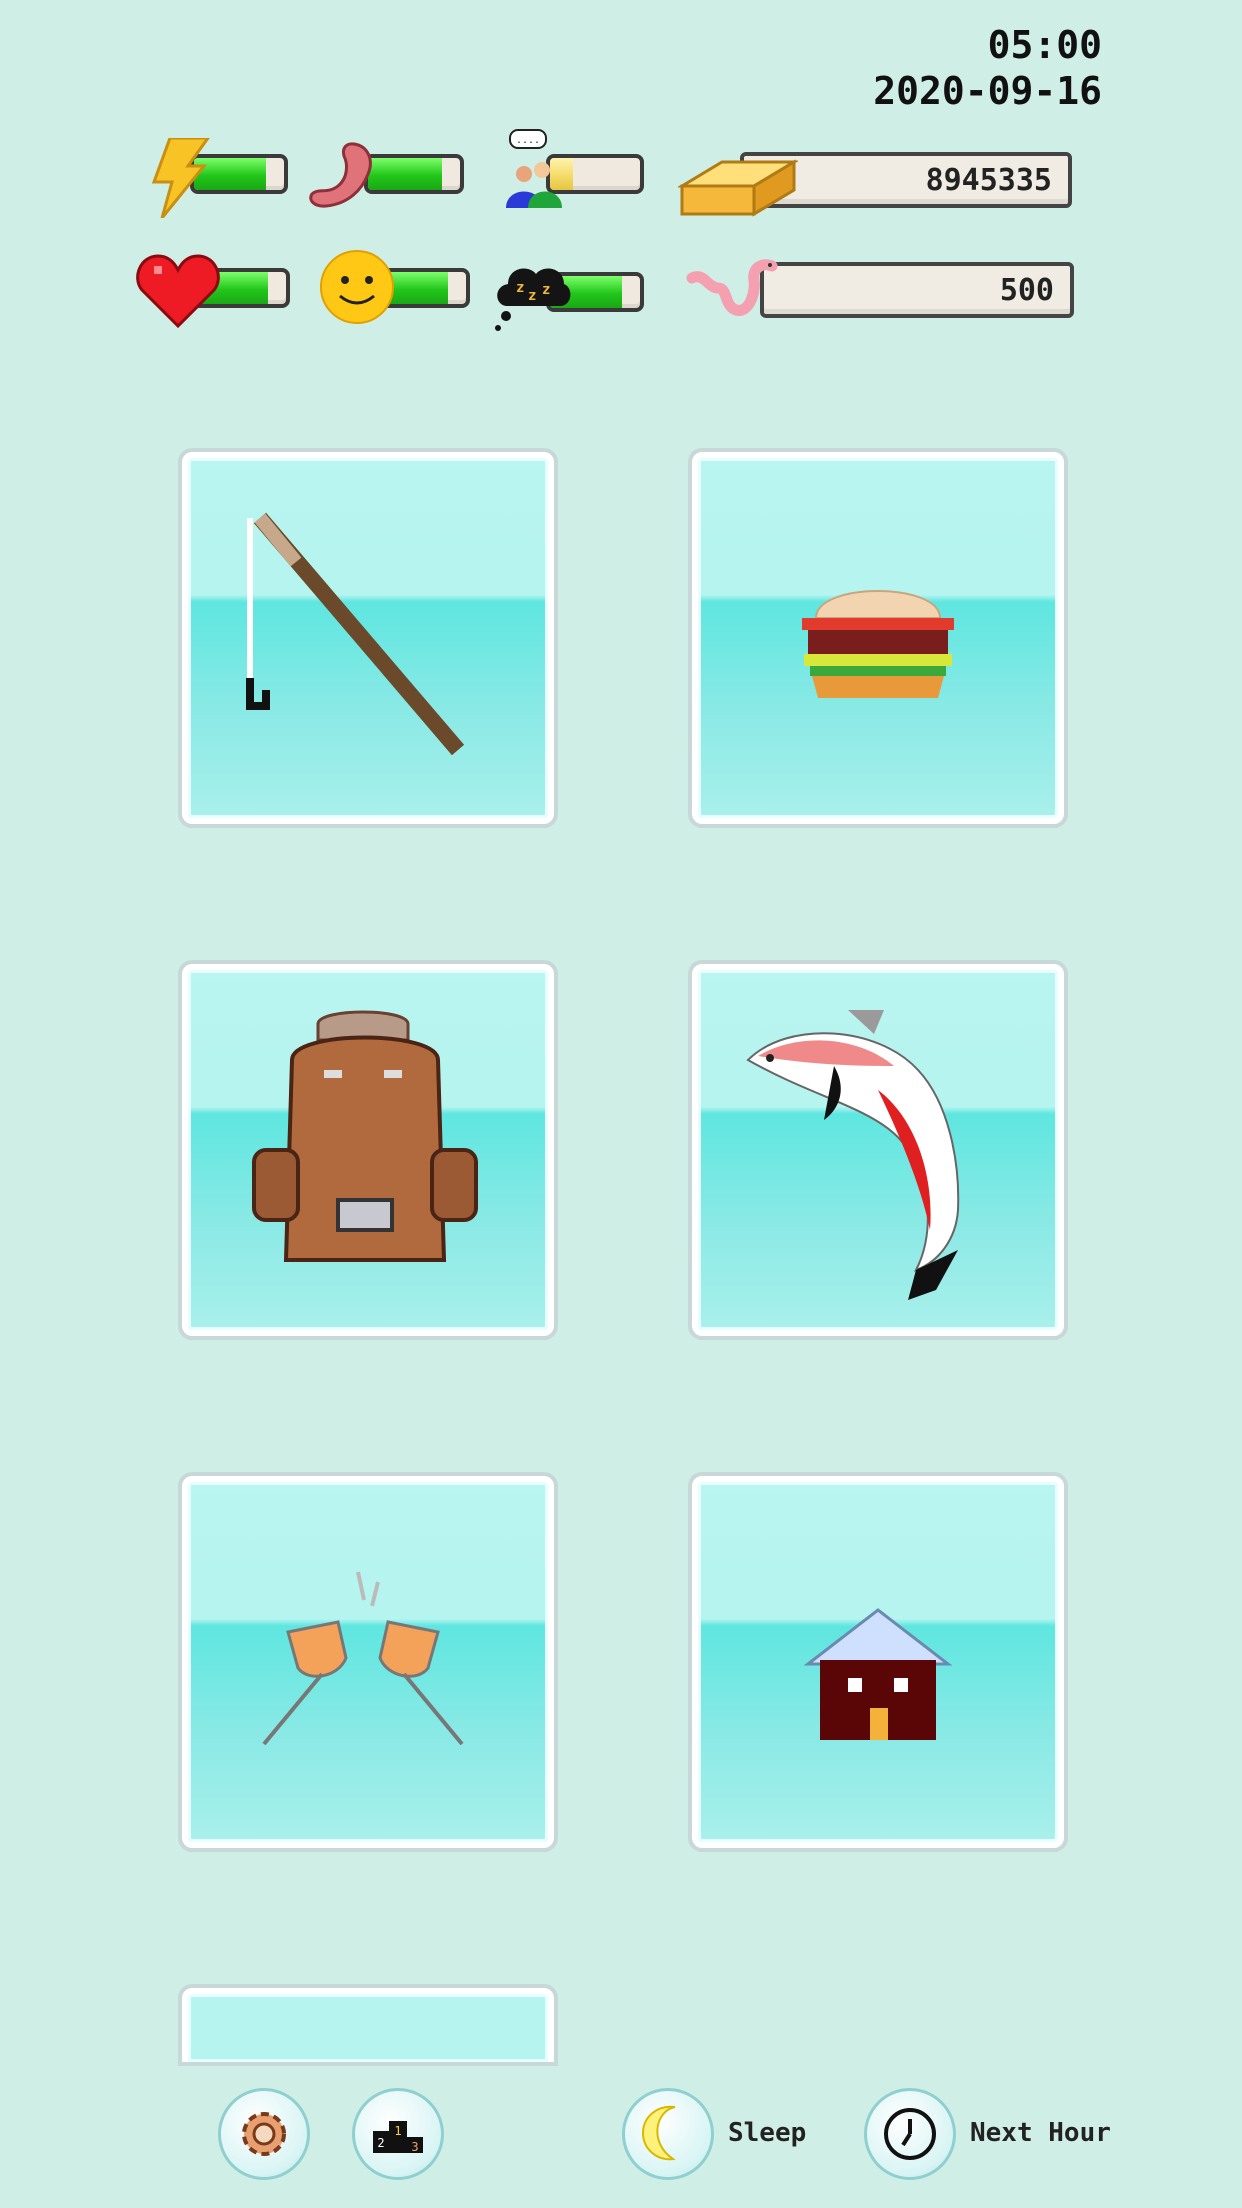  I want to click on fishing-rod-tile, so click(368, 638).